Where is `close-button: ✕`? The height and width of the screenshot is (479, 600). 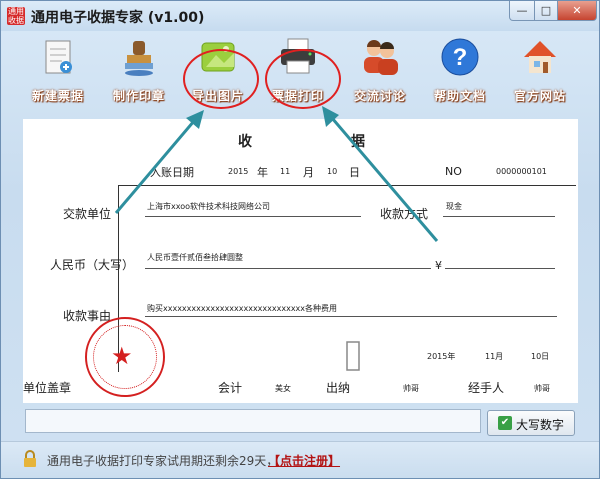 close-button: ✕ is located at coordinates (577, 11).